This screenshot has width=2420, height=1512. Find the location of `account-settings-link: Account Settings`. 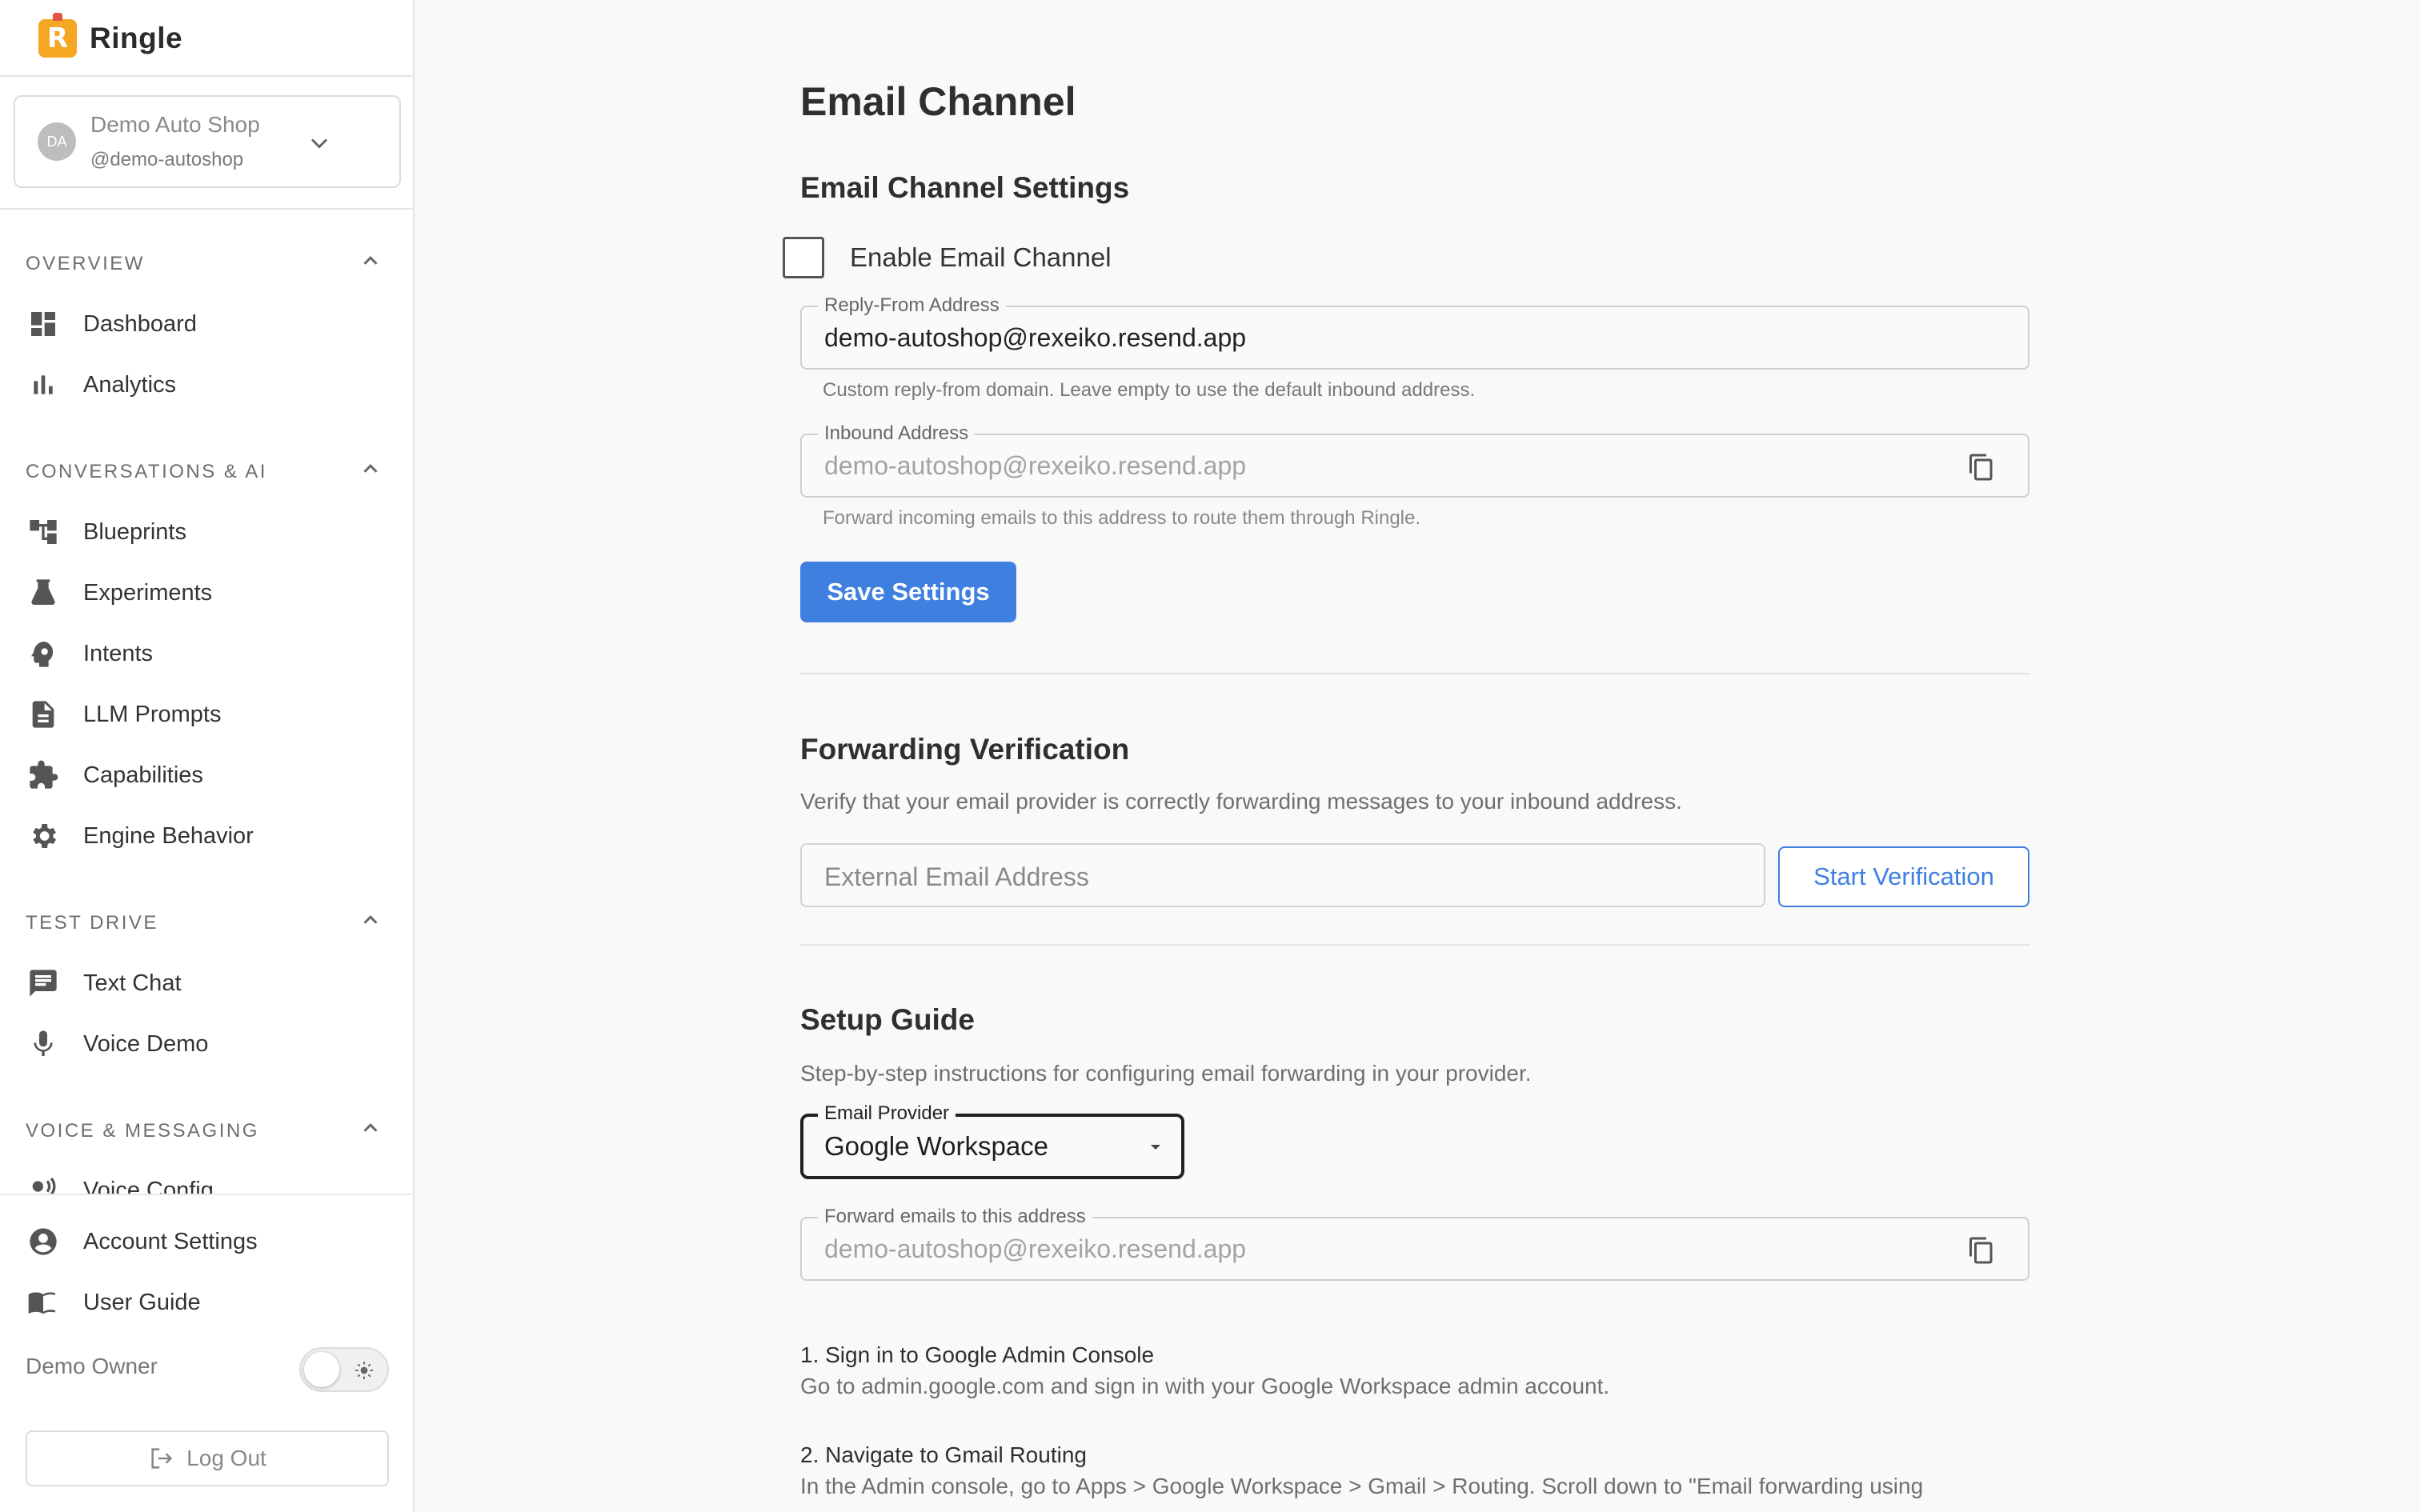

account-settings-link: Account Settings is located at coordinates (210, 1241).